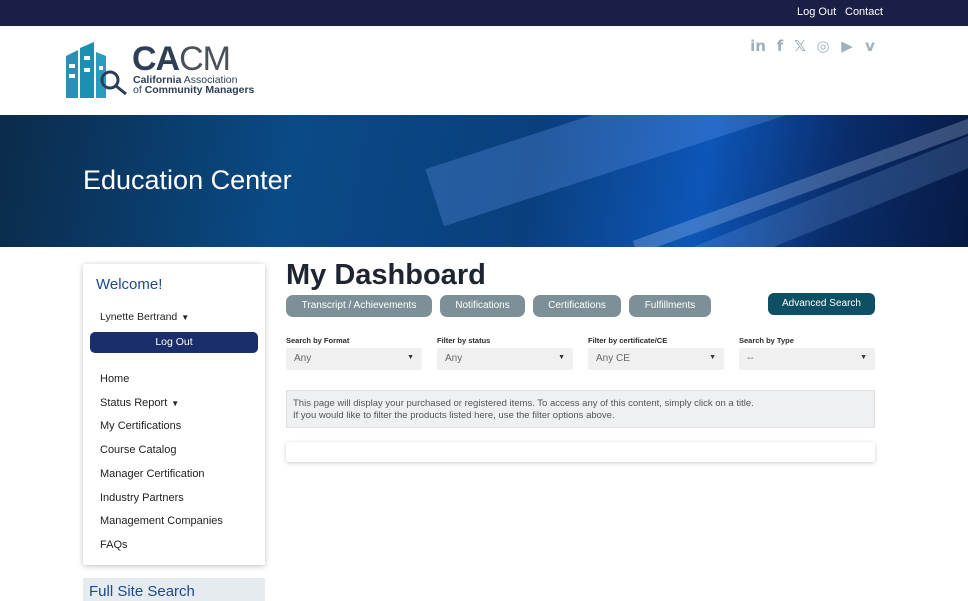 The height and width of the screenshot is (601, 968). What do you see at coordinates (750, 358) in the screenshot?
I see `type-filter-value: --` at bounding box center [750, 358].